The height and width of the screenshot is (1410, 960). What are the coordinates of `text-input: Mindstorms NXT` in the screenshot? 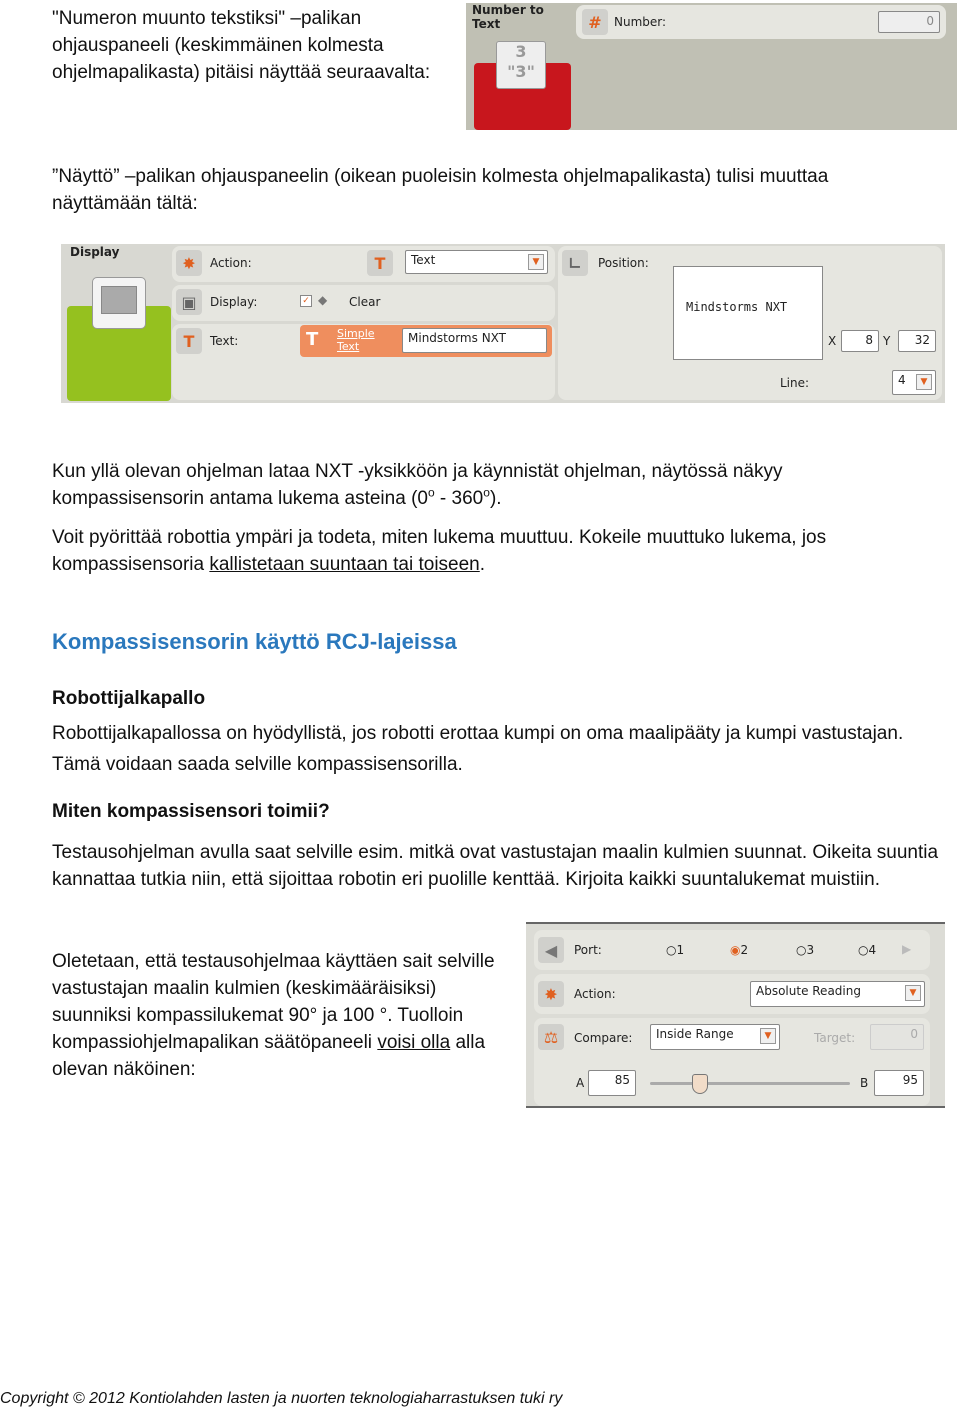 It's located at (474, 340).